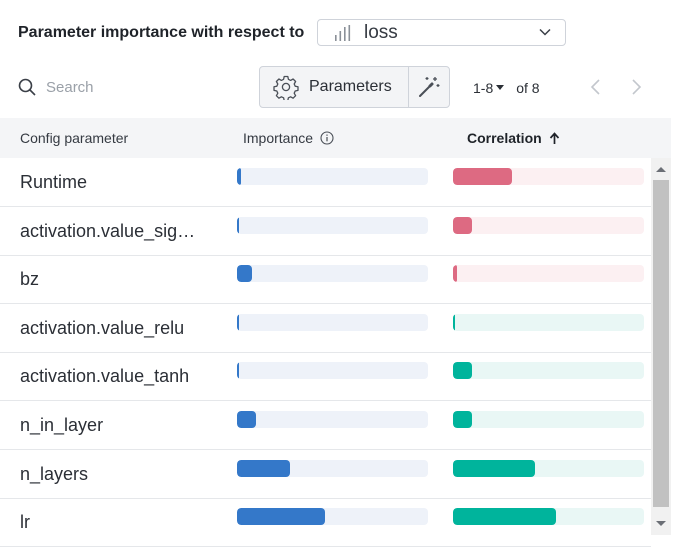 Image resolution: width=675 pixels, height=547 pixels. I want to click on magic-wand-button, so click(429, 87).